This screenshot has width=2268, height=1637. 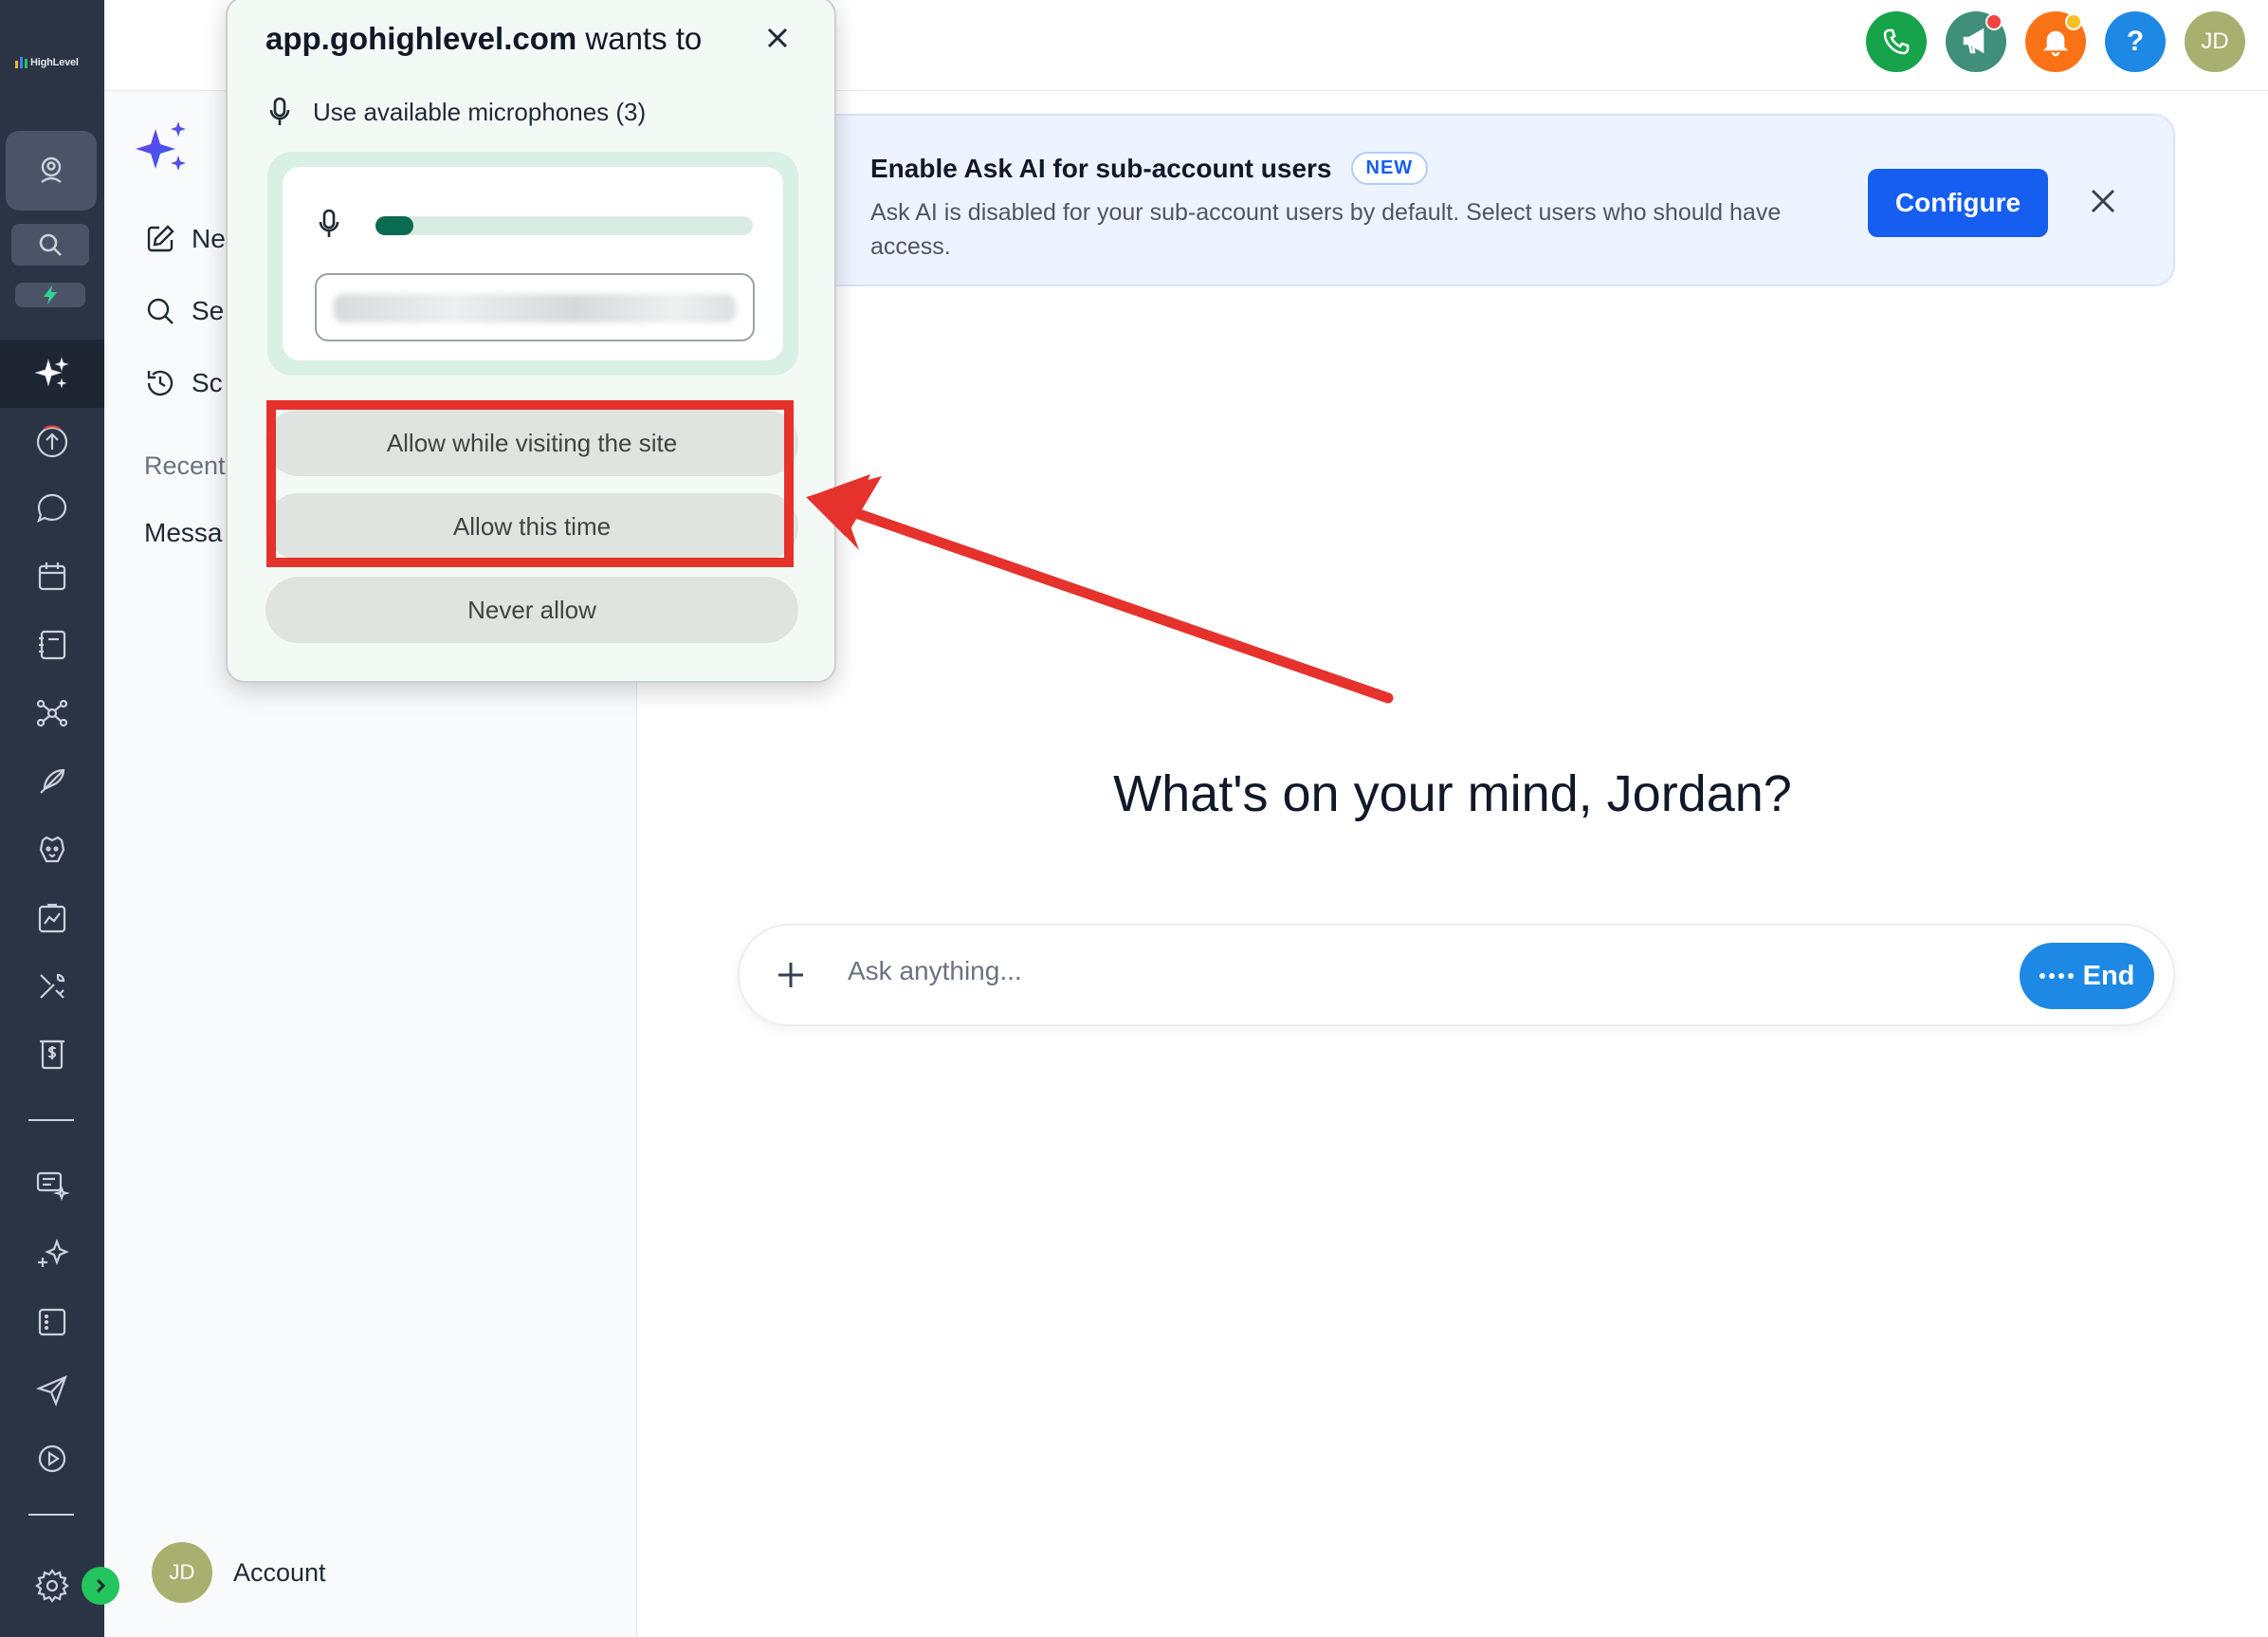 What do you see at coordinates (458, 112) in the screenshot?
I see `permission-request: Use available microphones (3)` at bounding box center [458, 112].